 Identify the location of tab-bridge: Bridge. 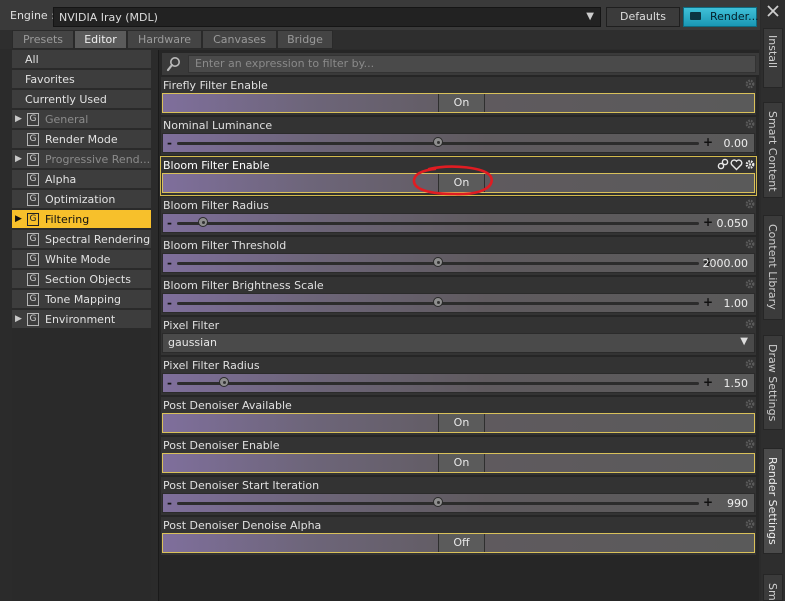
(305, 39).